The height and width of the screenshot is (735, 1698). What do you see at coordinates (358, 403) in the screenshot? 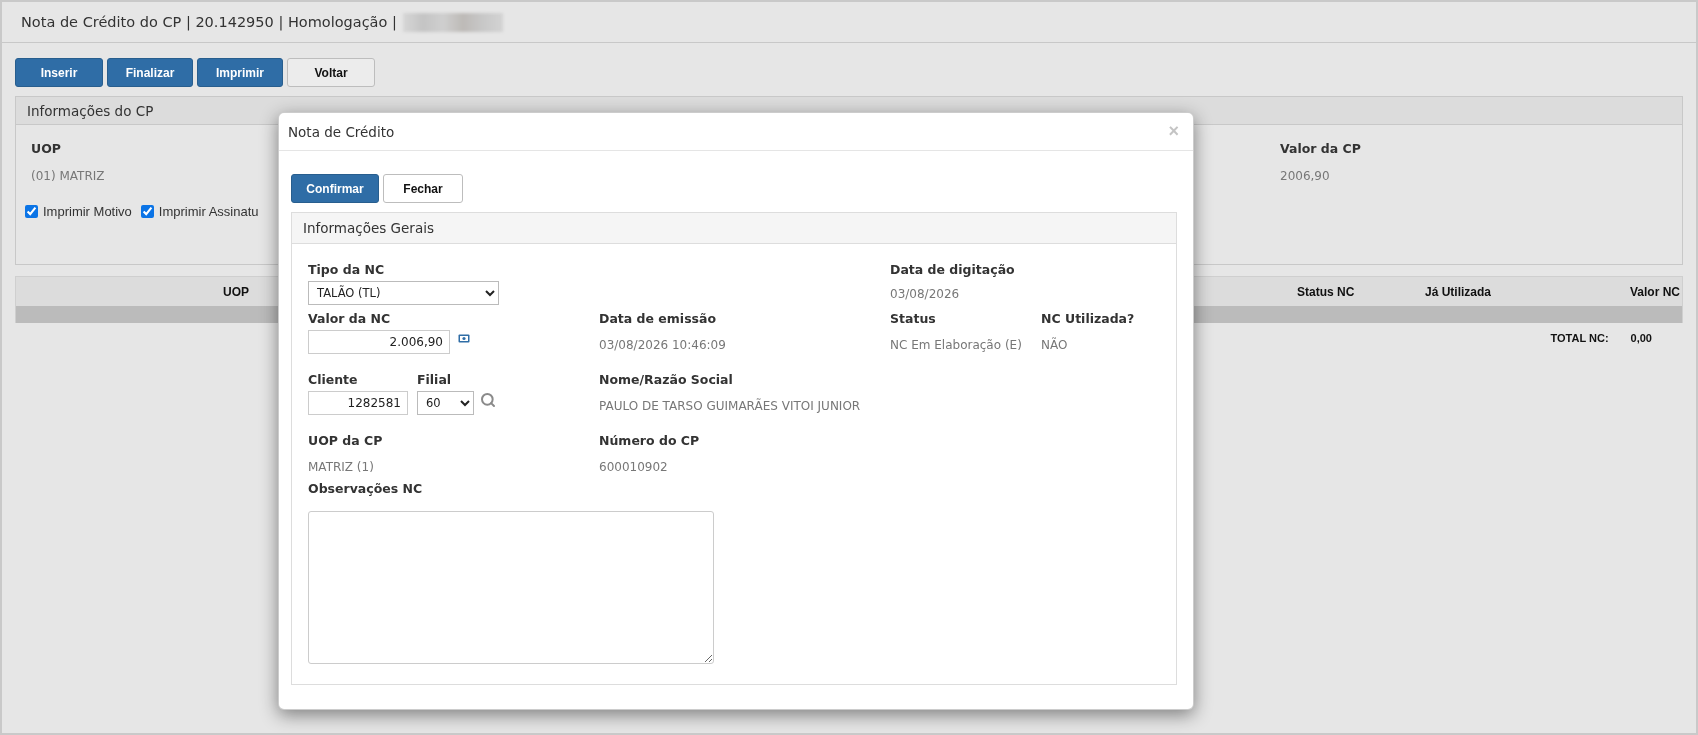
I see `client-field: 1282581` at bounding box center [358, 403].